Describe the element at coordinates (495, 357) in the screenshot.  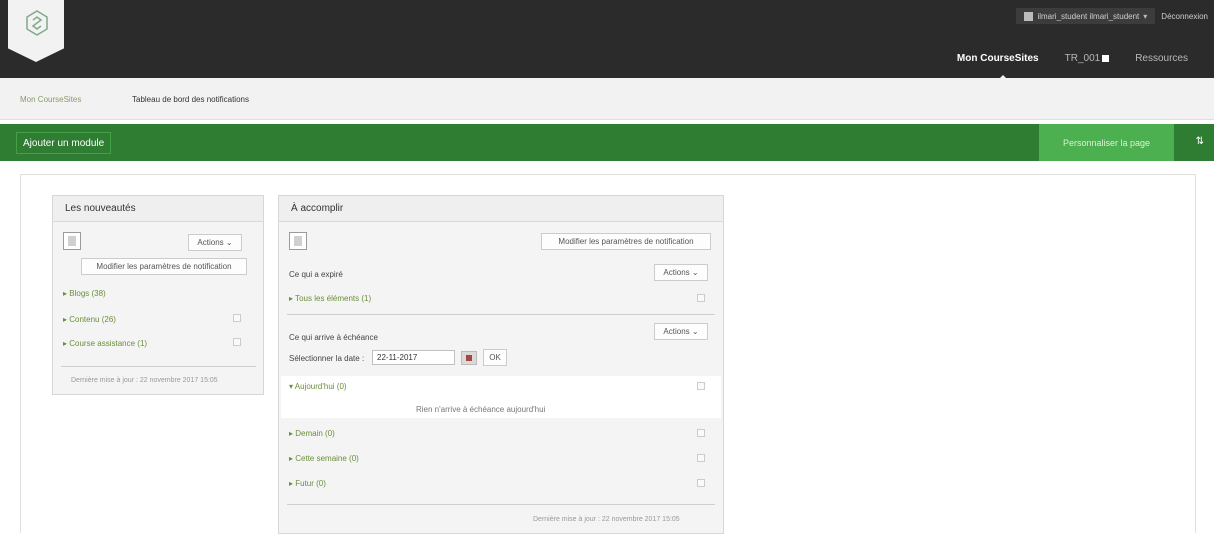
I see `date-go-button: OK` at that location.